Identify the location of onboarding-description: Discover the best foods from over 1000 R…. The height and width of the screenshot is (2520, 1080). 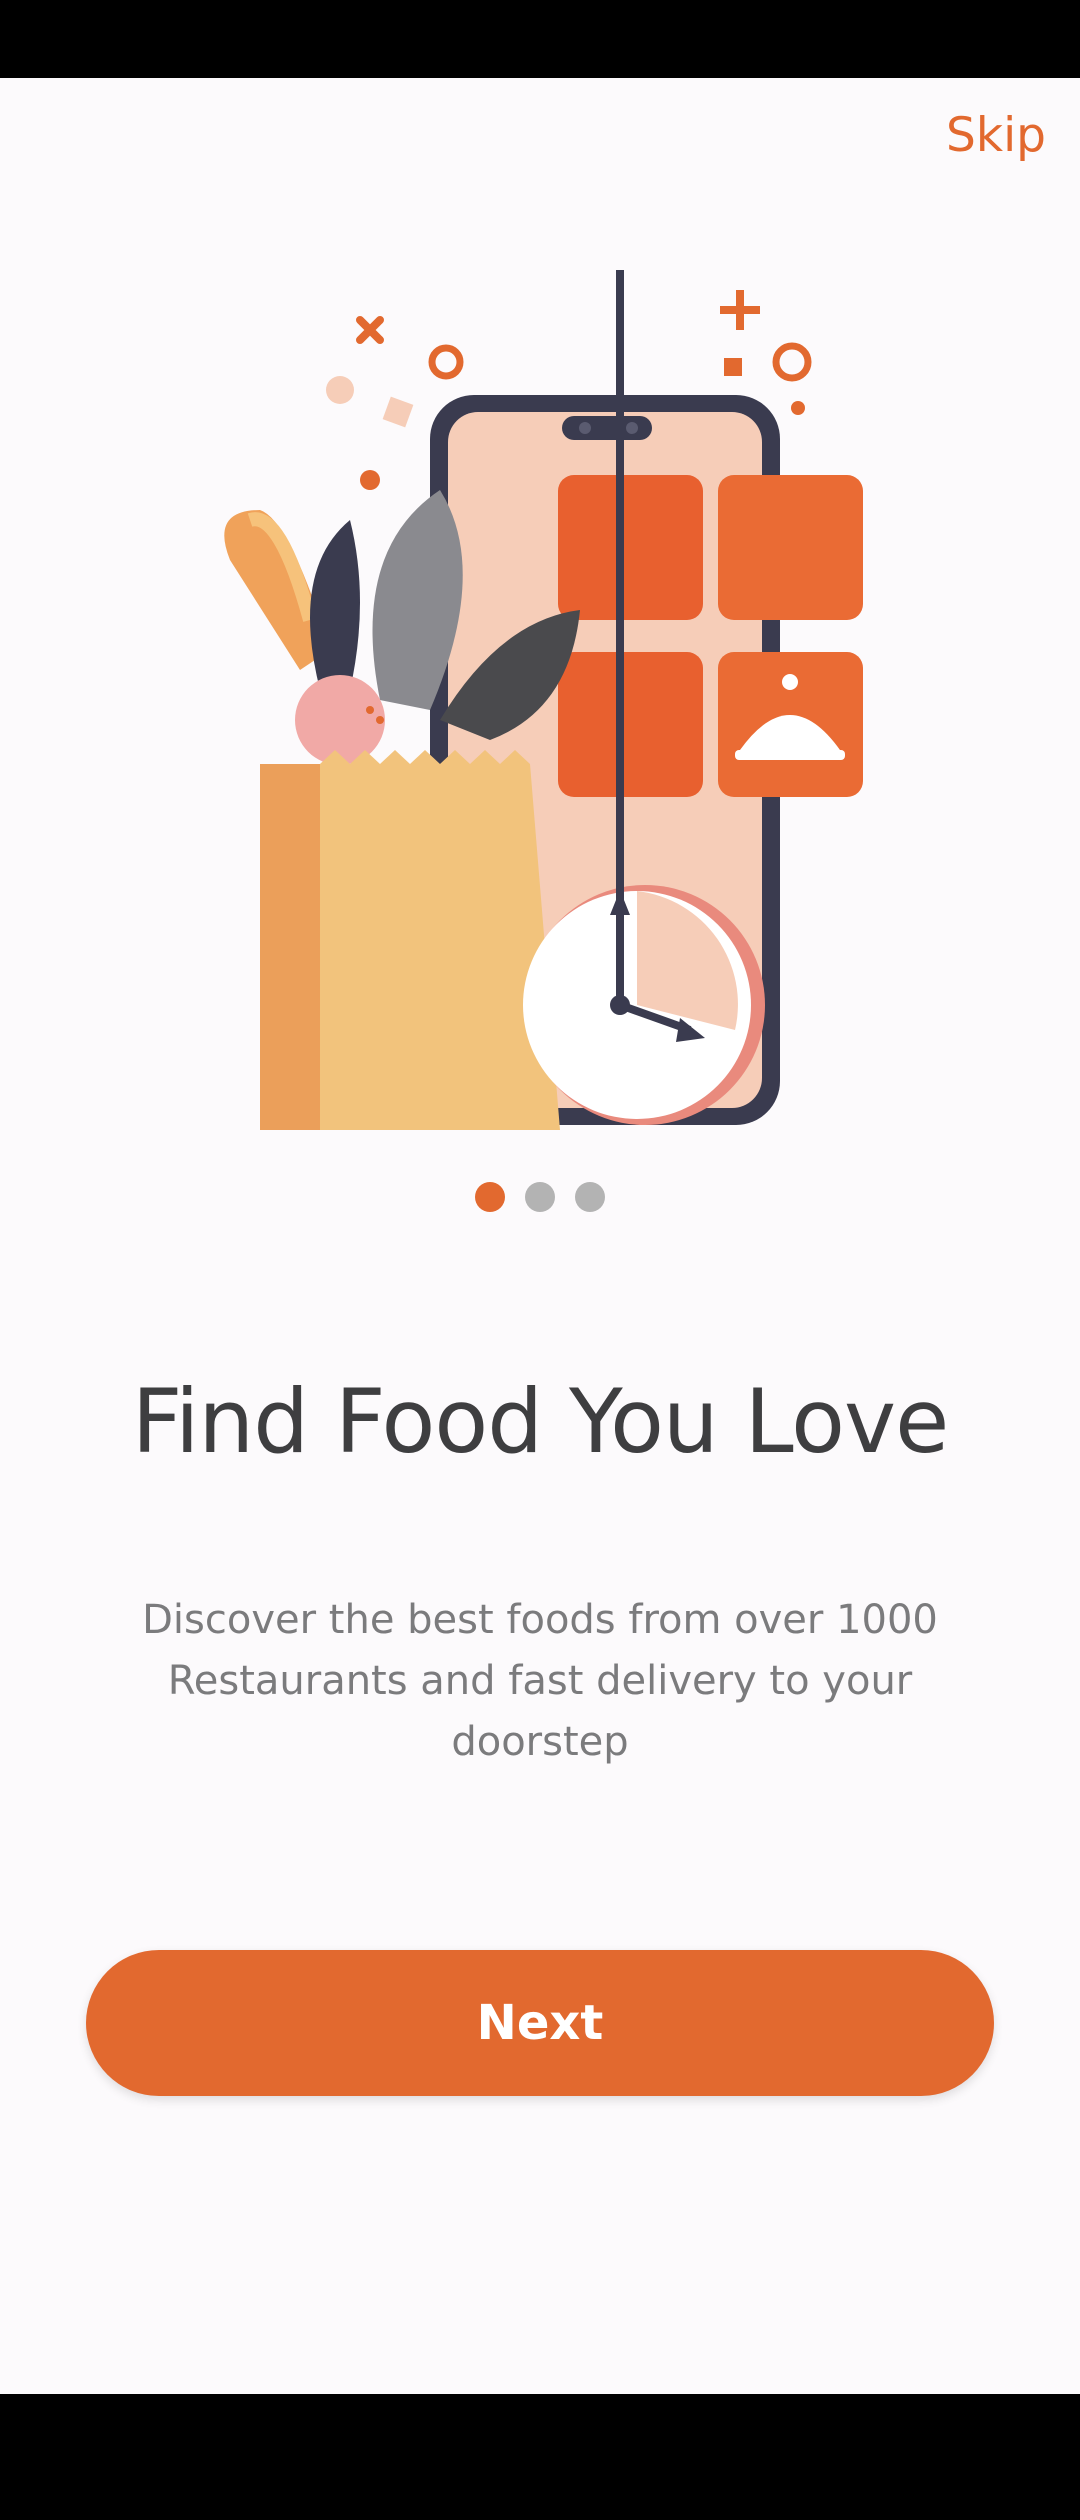
(540, 1681).